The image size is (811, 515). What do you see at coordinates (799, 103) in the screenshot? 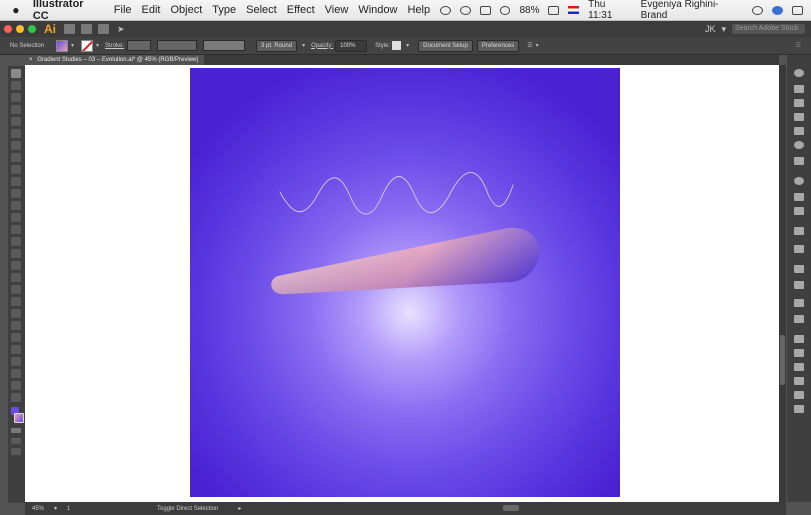
I see `libraries-panel-icon` at bounding box center [799, 103].